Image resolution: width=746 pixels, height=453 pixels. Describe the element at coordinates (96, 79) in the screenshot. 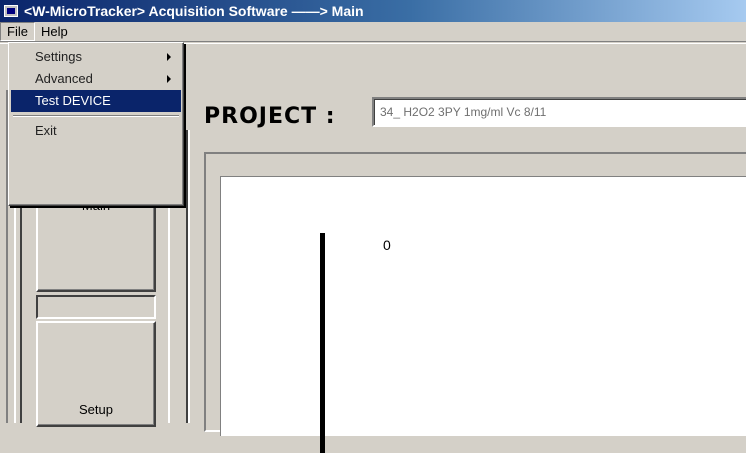

I see `menu-item-advanced: Advanced` at that location.